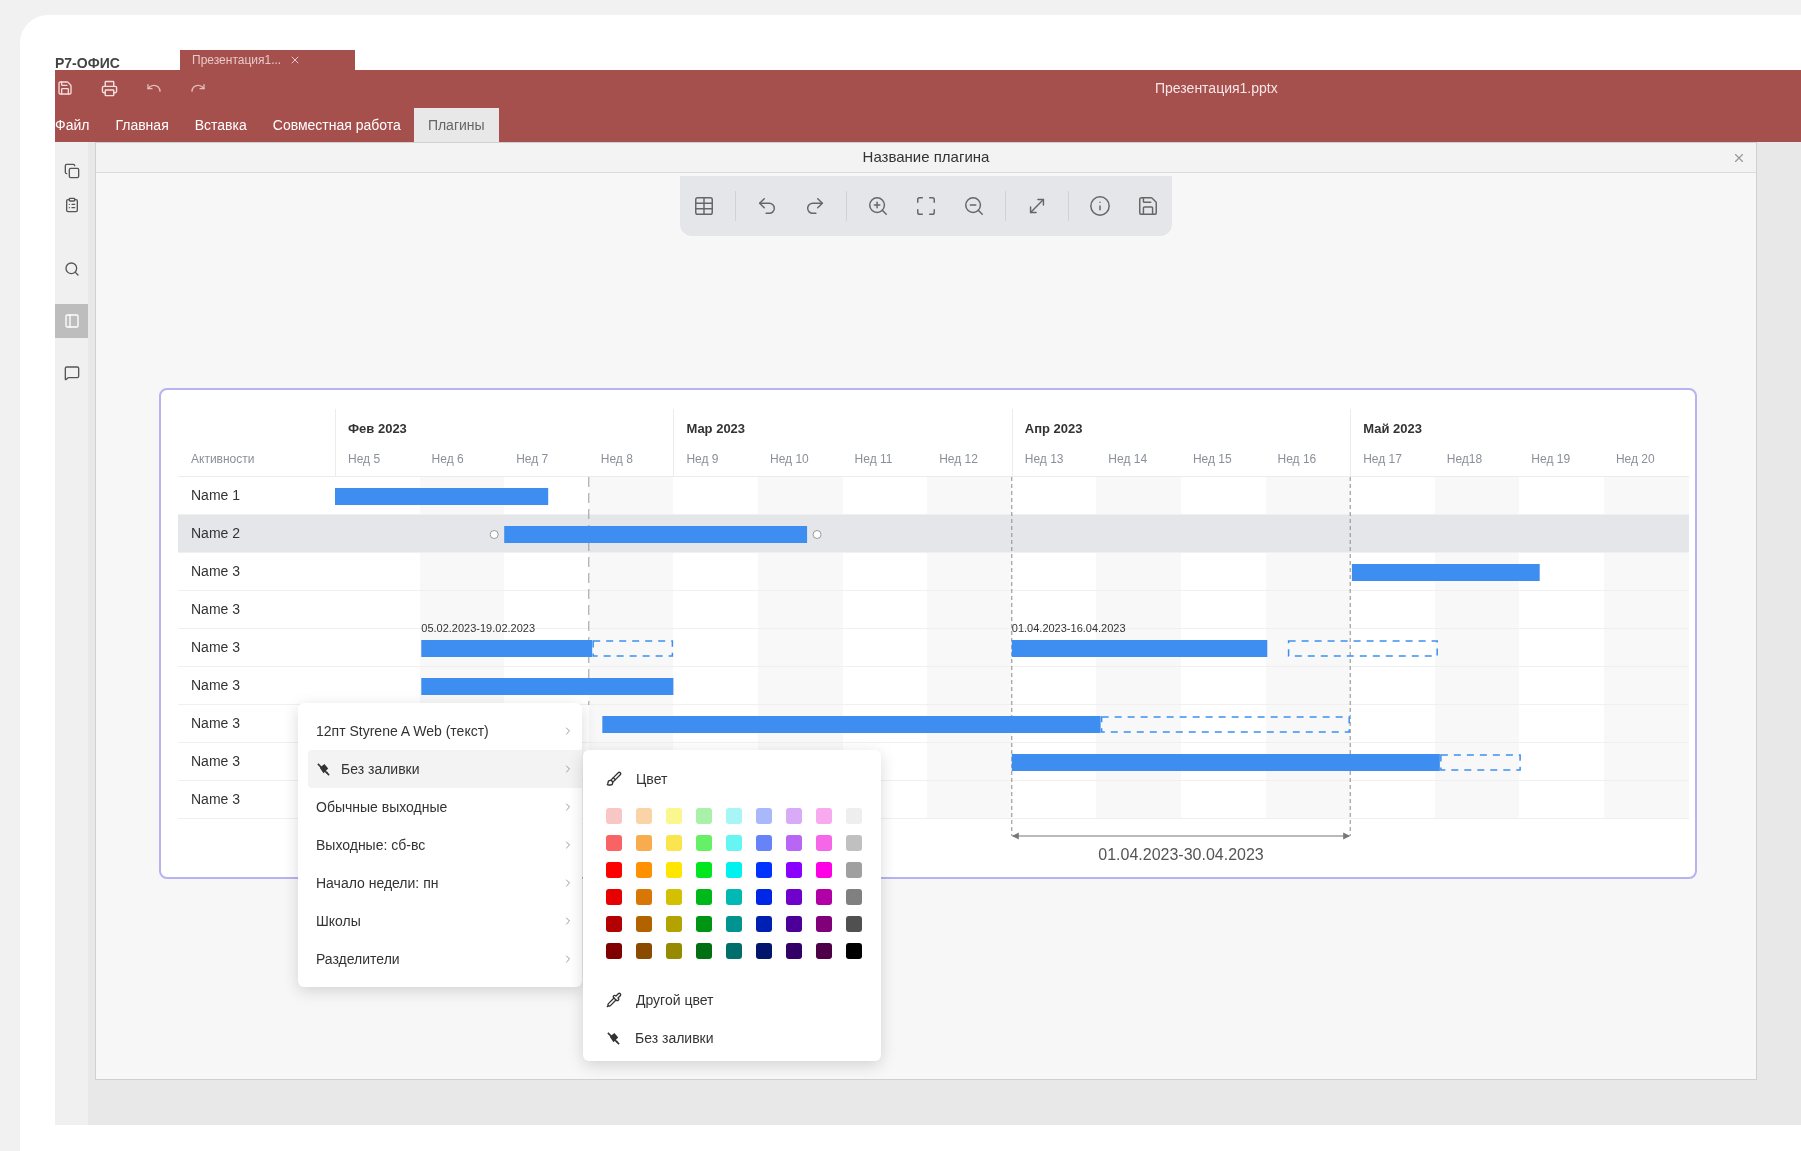 The image size is (1801, 1151). Describe the element at coordinates (716, 428) in the screenshot. I see `month-label: Мар 2023` at that location.